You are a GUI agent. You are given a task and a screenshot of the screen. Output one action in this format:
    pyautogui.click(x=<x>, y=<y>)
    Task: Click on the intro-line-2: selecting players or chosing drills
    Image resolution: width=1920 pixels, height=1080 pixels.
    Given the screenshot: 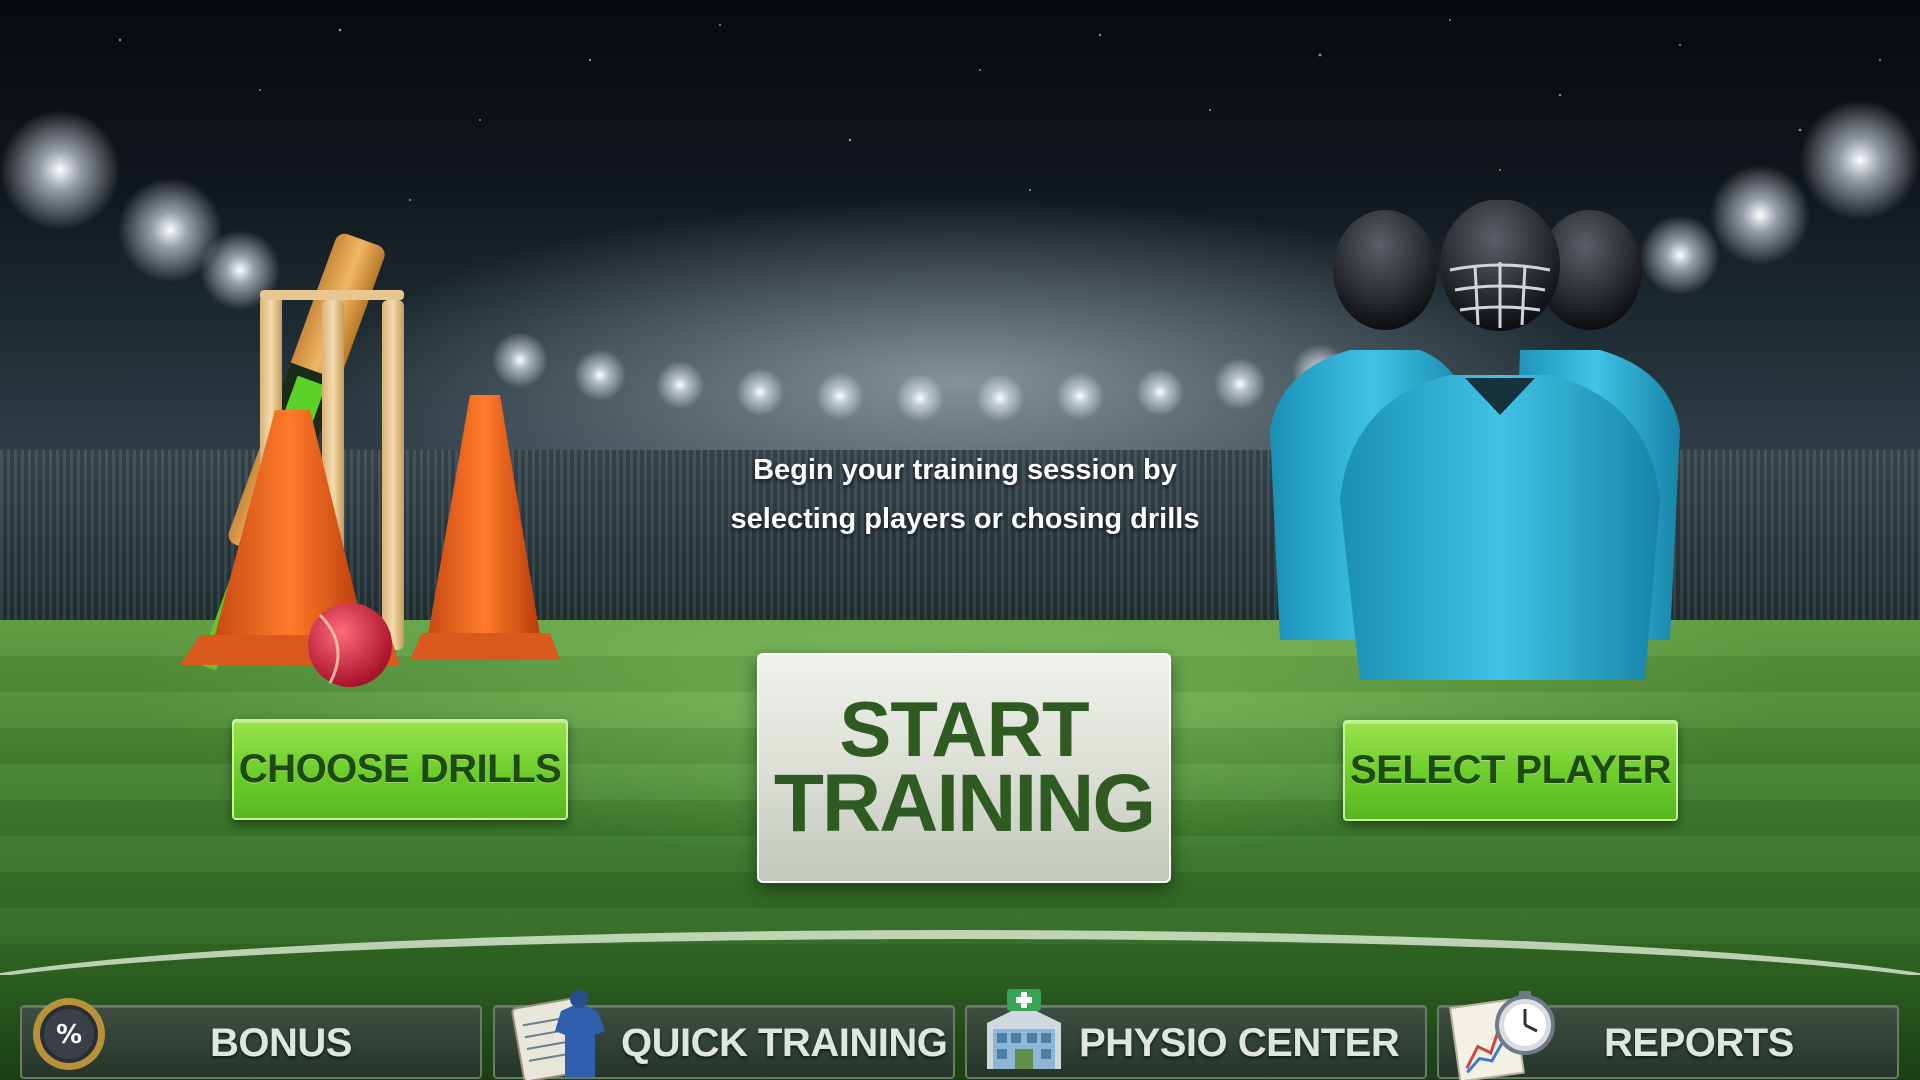 What is the action you would take?
    pyautogui.click(x=965, y=519)
    